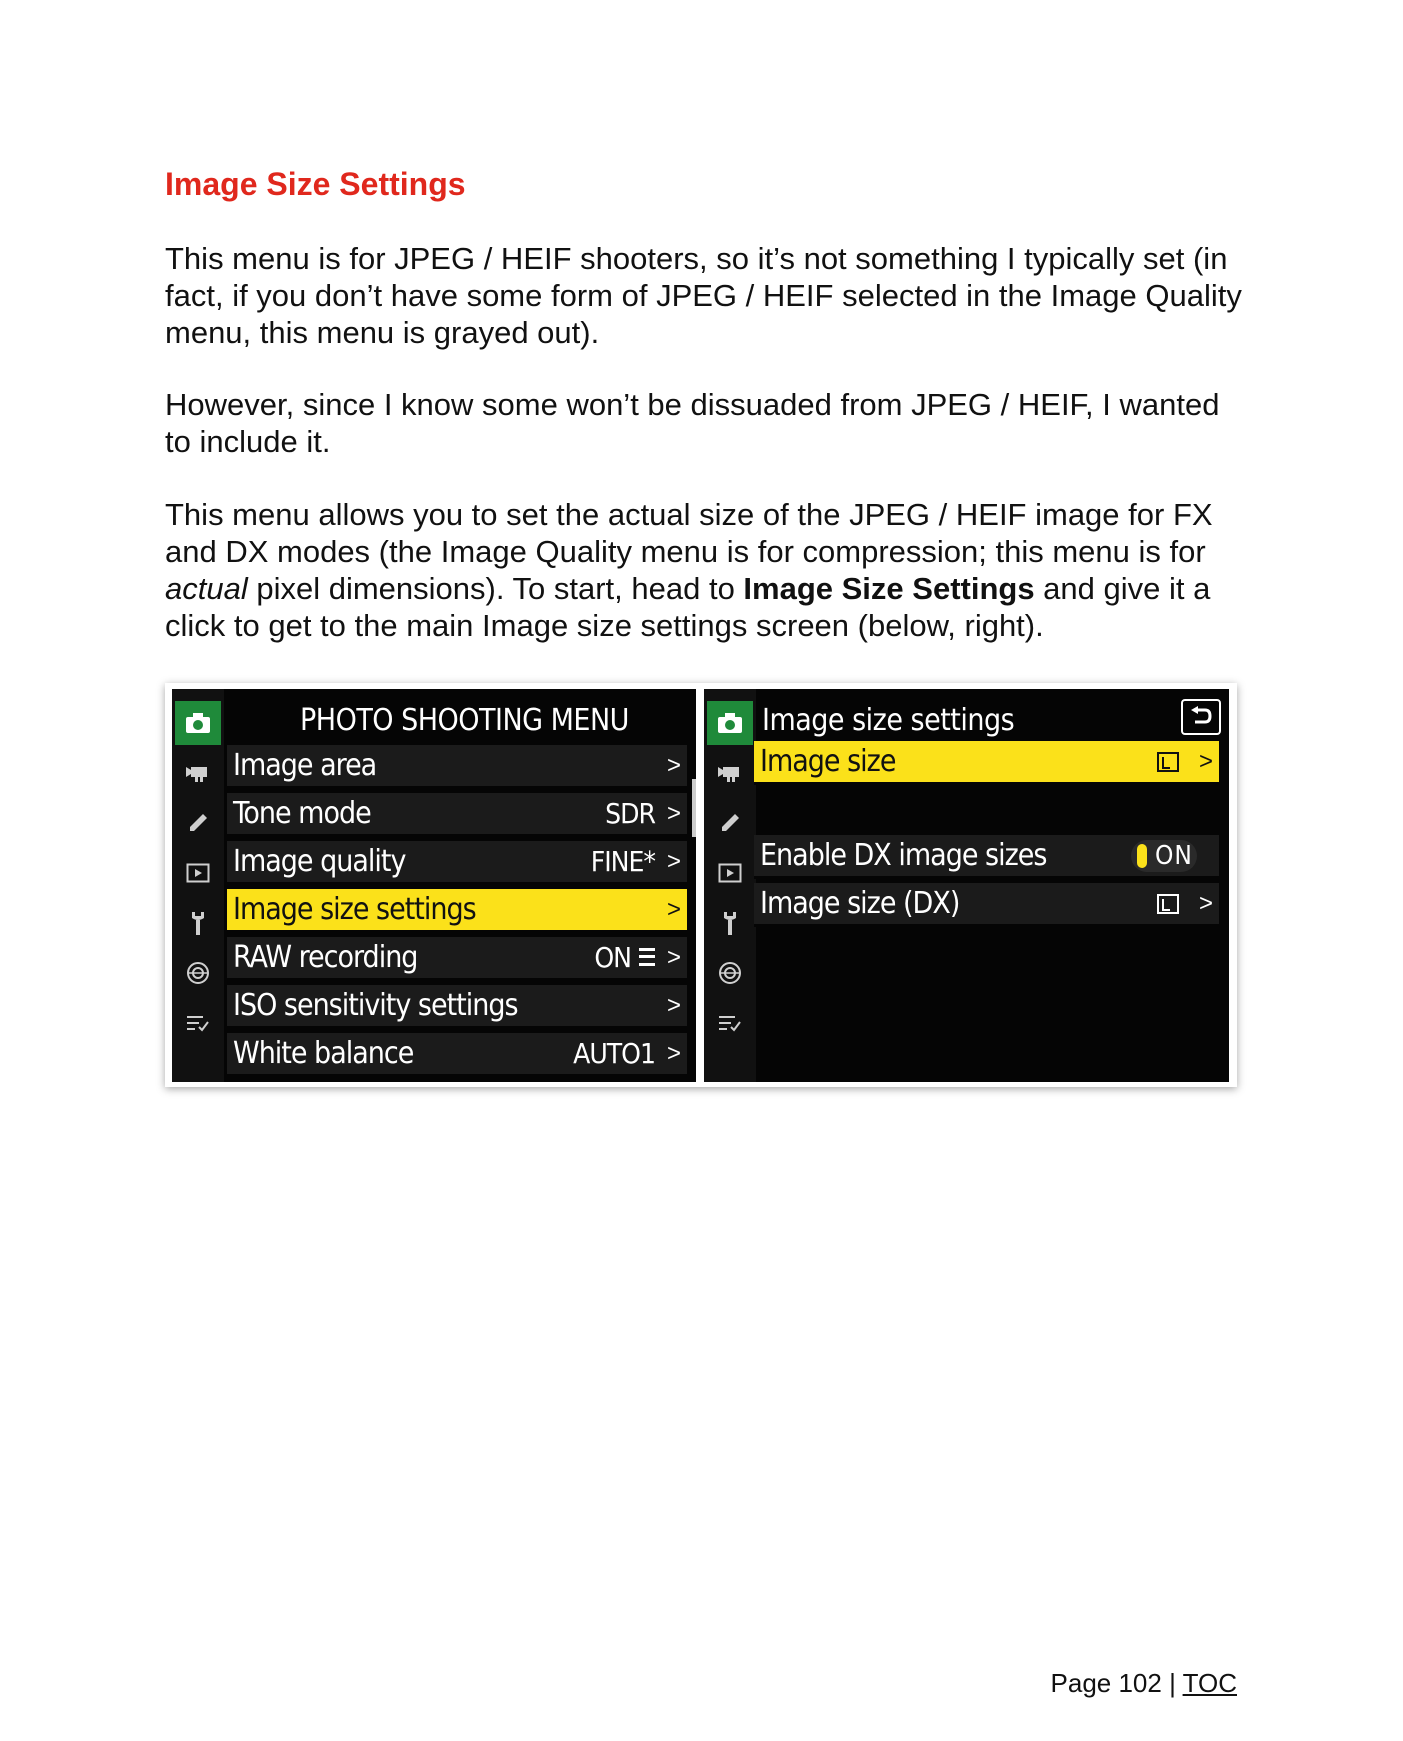  What do you see at coordinates (376, 1005) in the screenshot?
I see `menu-item-label: ISO sensitivity settings` at bounding box center [376, 1005].